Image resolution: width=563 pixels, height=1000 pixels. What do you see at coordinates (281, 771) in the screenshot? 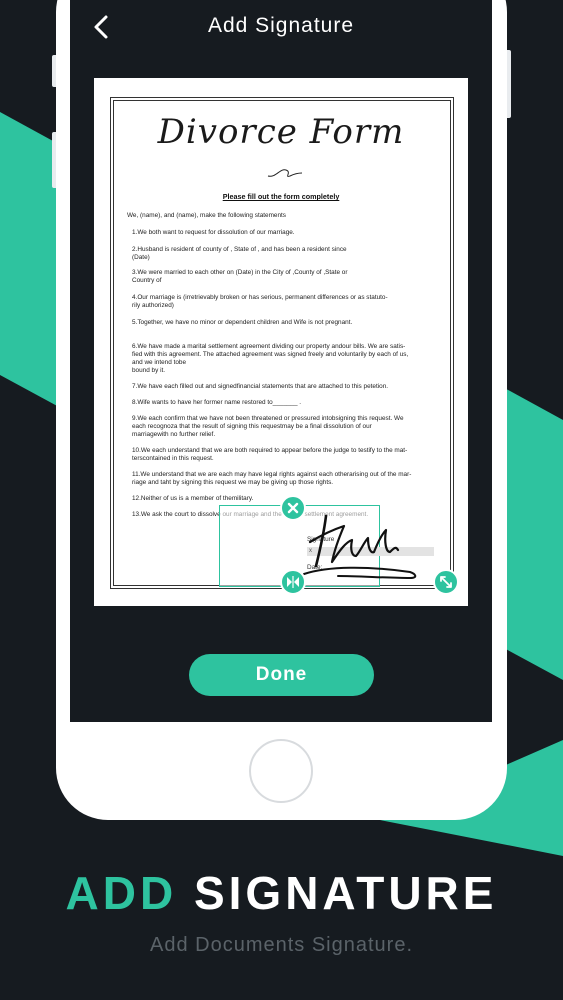
I see `phone-home-button` at bounding box center [281, 771].